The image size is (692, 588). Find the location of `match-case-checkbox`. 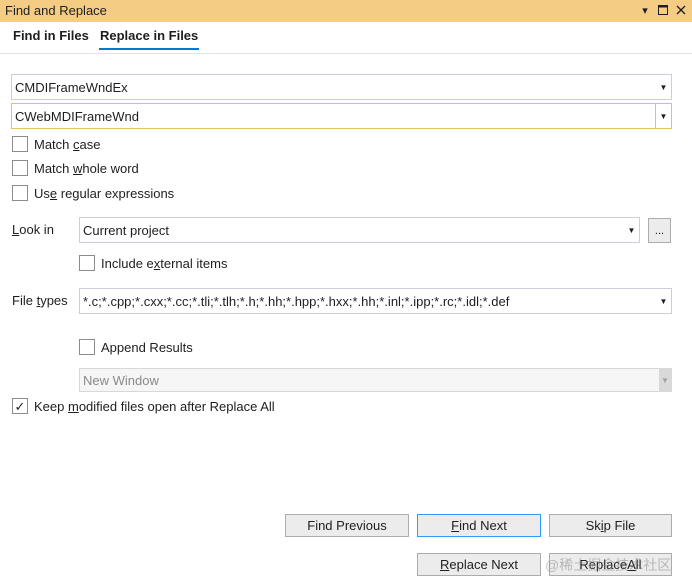

match-case-checkbox is located at coordinates (20, 144).